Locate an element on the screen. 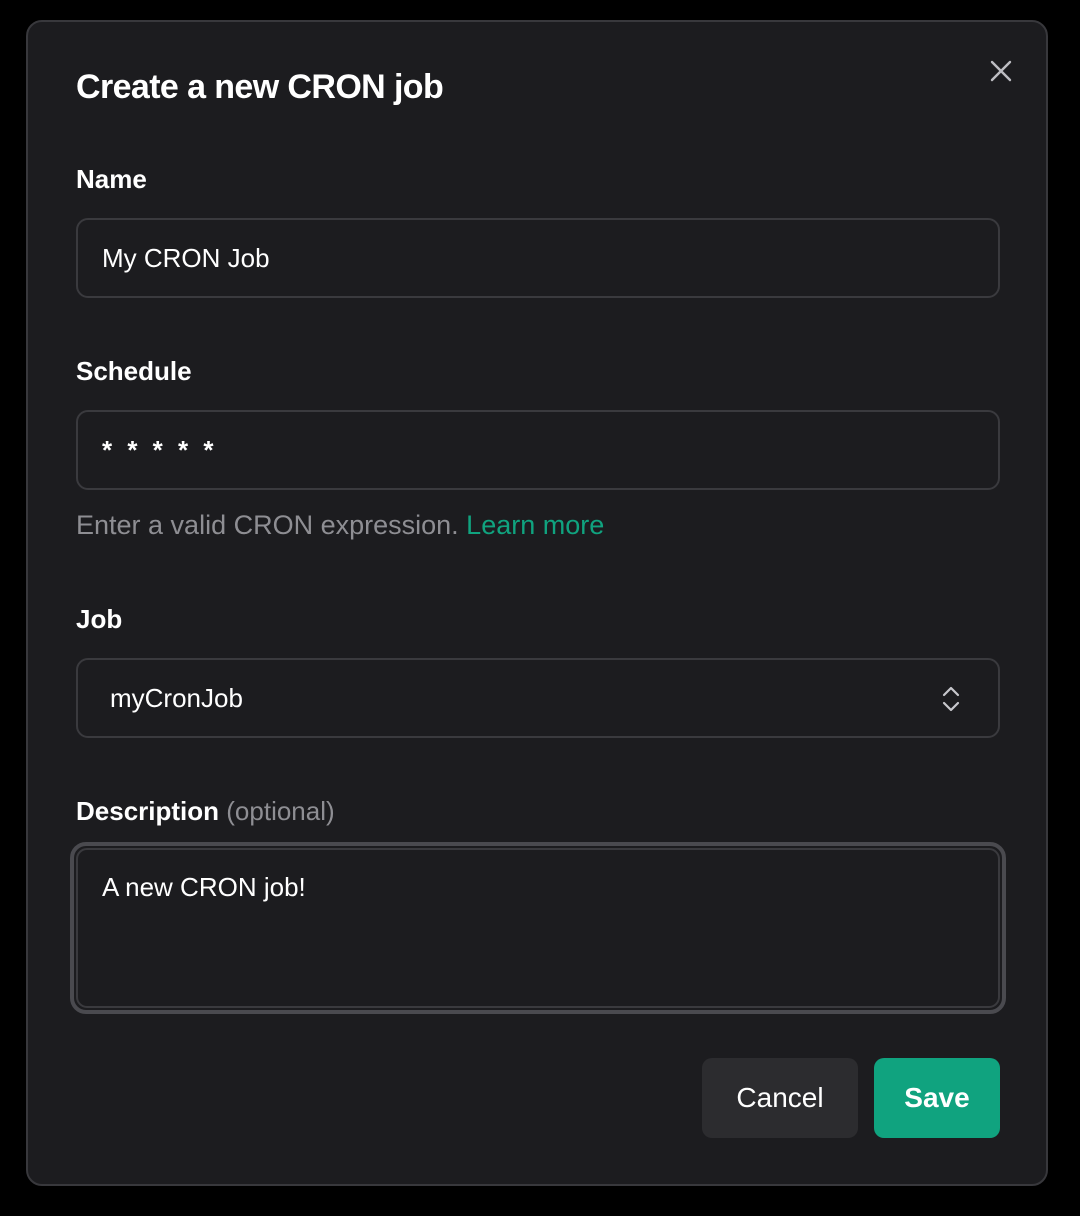 This screenshot has width=1080, height=1216. description-focus-ring: A new CRON job! is located at coordinates (538, 928).